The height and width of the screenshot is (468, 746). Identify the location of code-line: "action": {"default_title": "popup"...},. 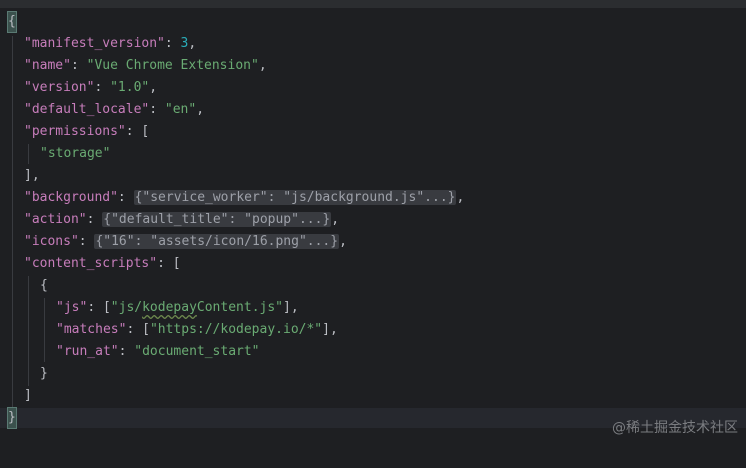
(373, 220).